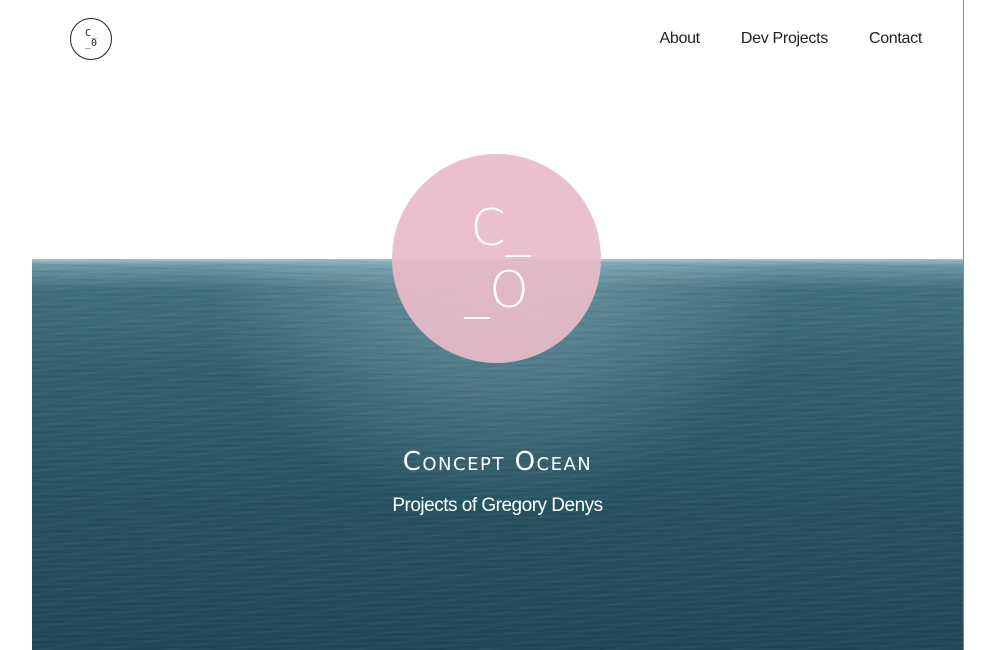 The width and height of the screenshot is (1000, 650). Describe the element at coordinates (496, 258) in the screenshot. I see `hero-emblem-circle: C_ _O` at that location.